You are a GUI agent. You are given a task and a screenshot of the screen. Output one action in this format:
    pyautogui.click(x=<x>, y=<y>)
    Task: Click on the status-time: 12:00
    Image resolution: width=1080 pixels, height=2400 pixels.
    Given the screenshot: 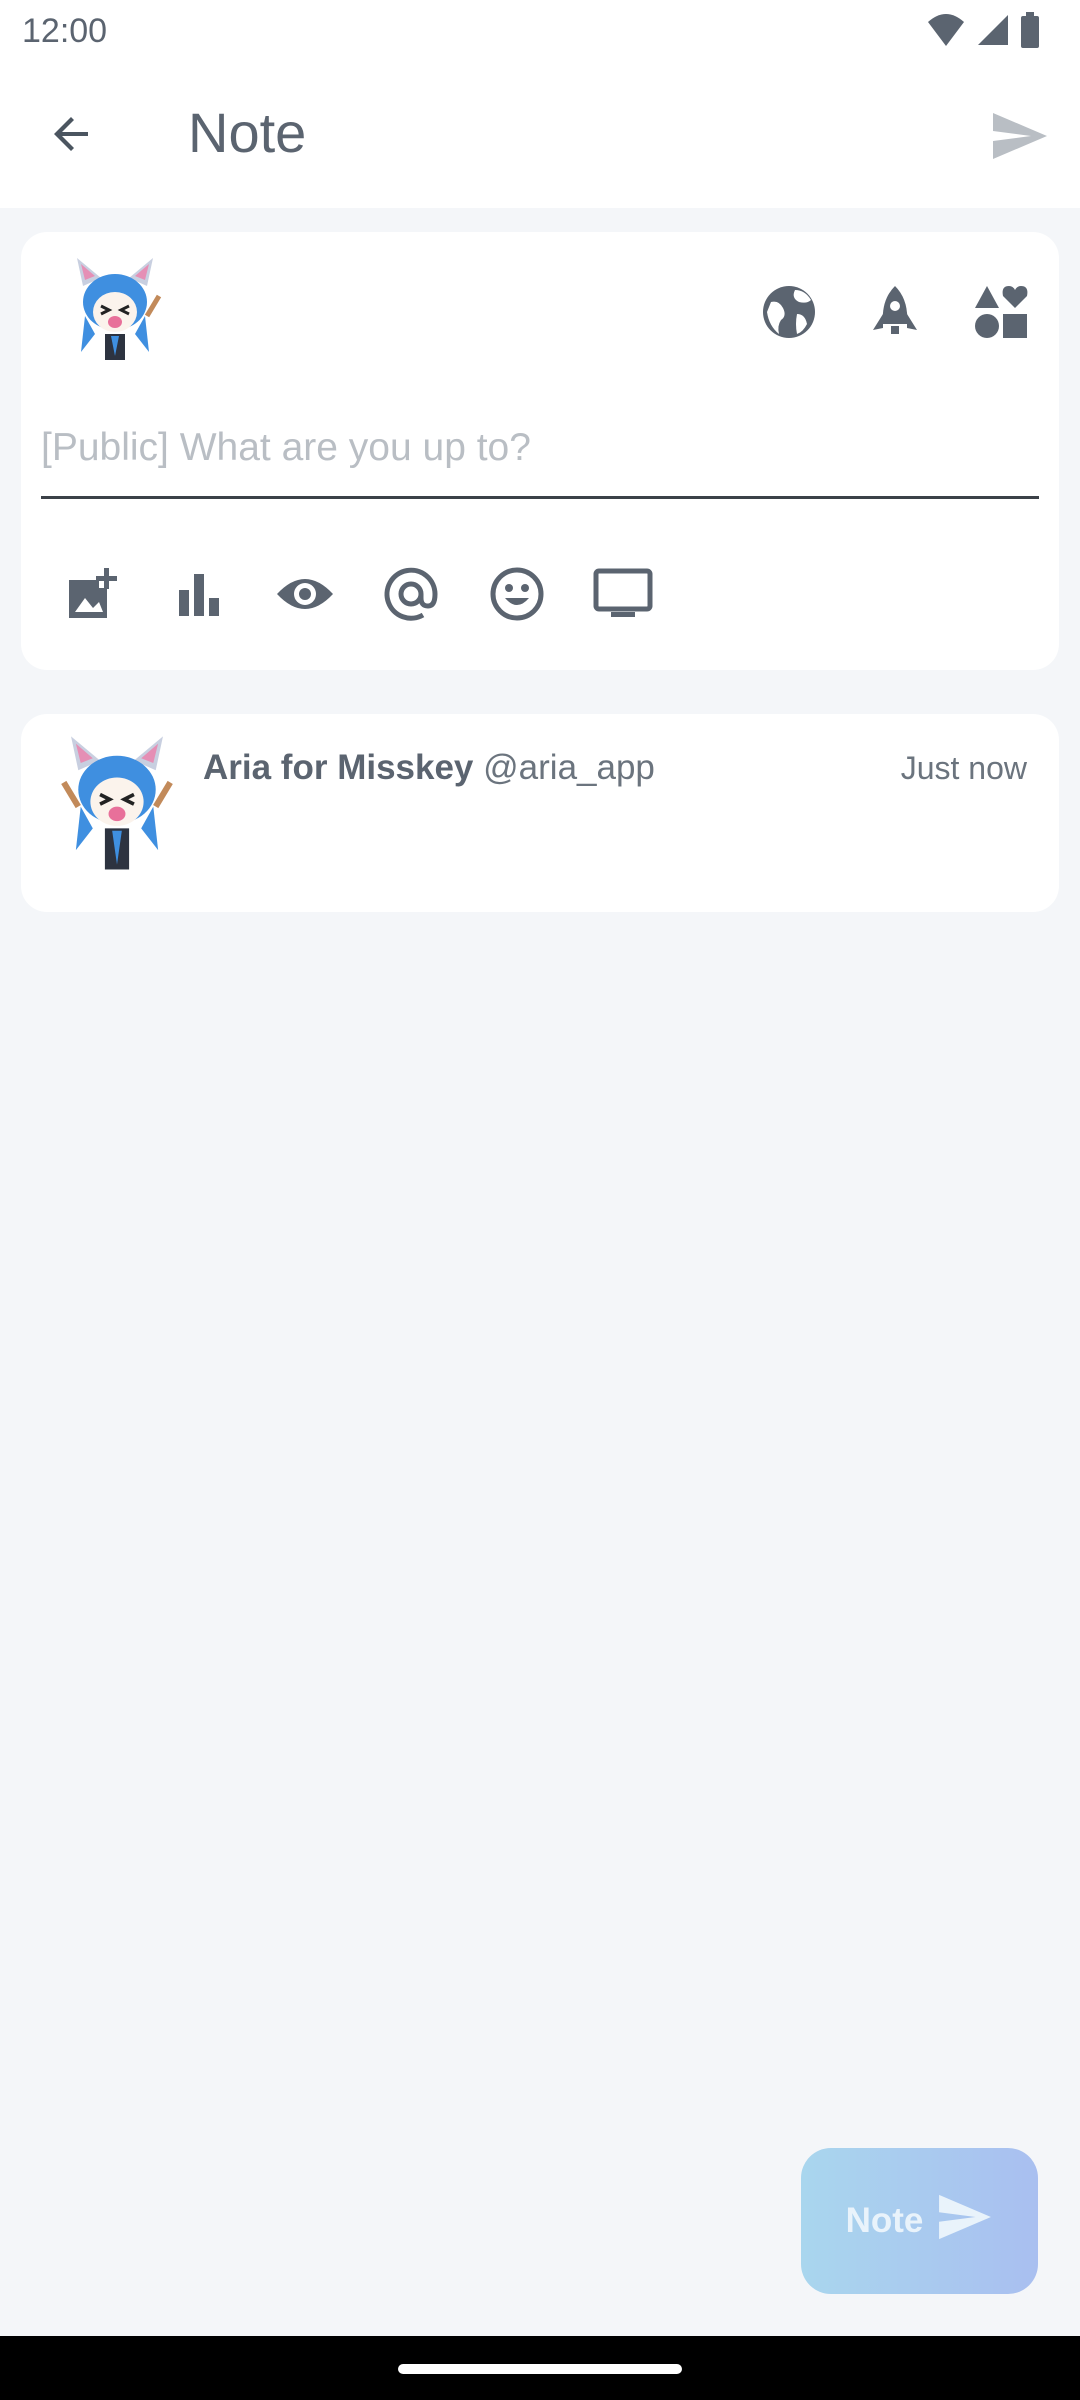 What is the action you would take?
    pyautogui.click(x=65, y=31)
    